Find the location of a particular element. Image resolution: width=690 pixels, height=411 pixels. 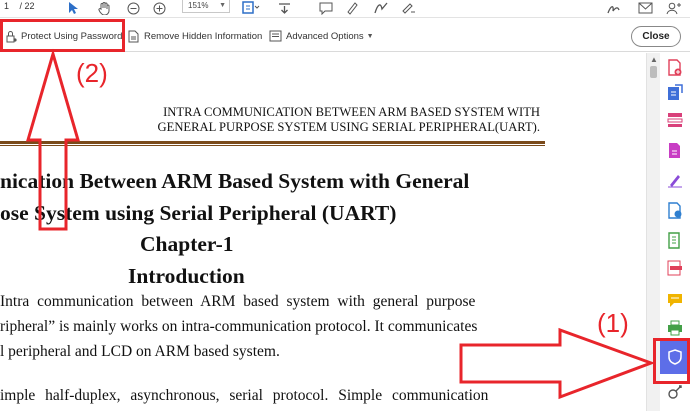

annotation-arrow-right is located at coordinates (557, 363).